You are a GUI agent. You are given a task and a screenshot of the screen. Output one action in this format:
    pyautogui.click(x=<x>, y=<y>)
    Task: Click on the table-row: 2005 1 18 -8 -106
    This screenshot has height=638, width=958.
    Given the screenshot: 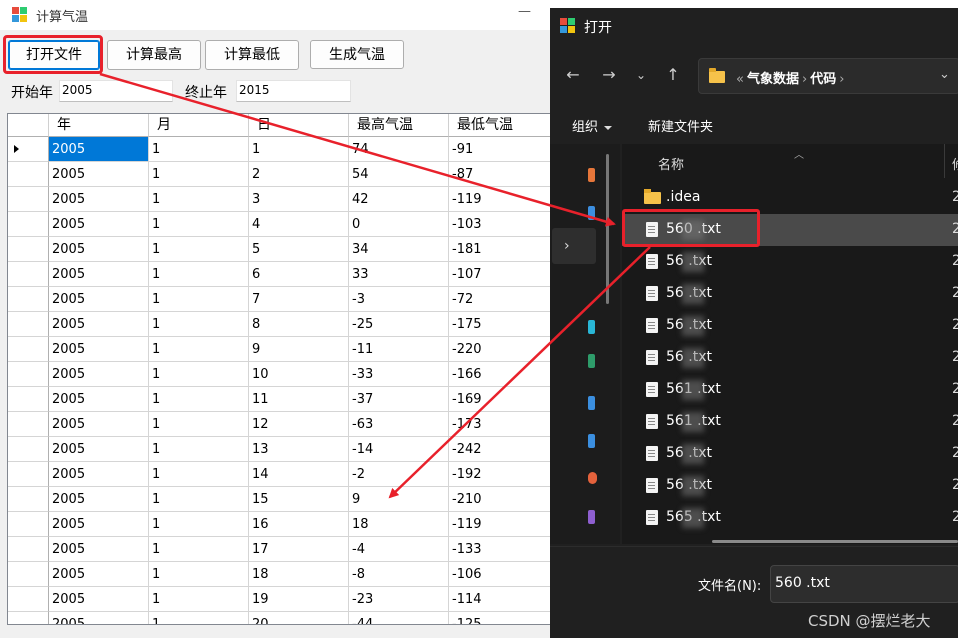 What is the action you would take?
    pyautogui.click(x=279, y=574)
    